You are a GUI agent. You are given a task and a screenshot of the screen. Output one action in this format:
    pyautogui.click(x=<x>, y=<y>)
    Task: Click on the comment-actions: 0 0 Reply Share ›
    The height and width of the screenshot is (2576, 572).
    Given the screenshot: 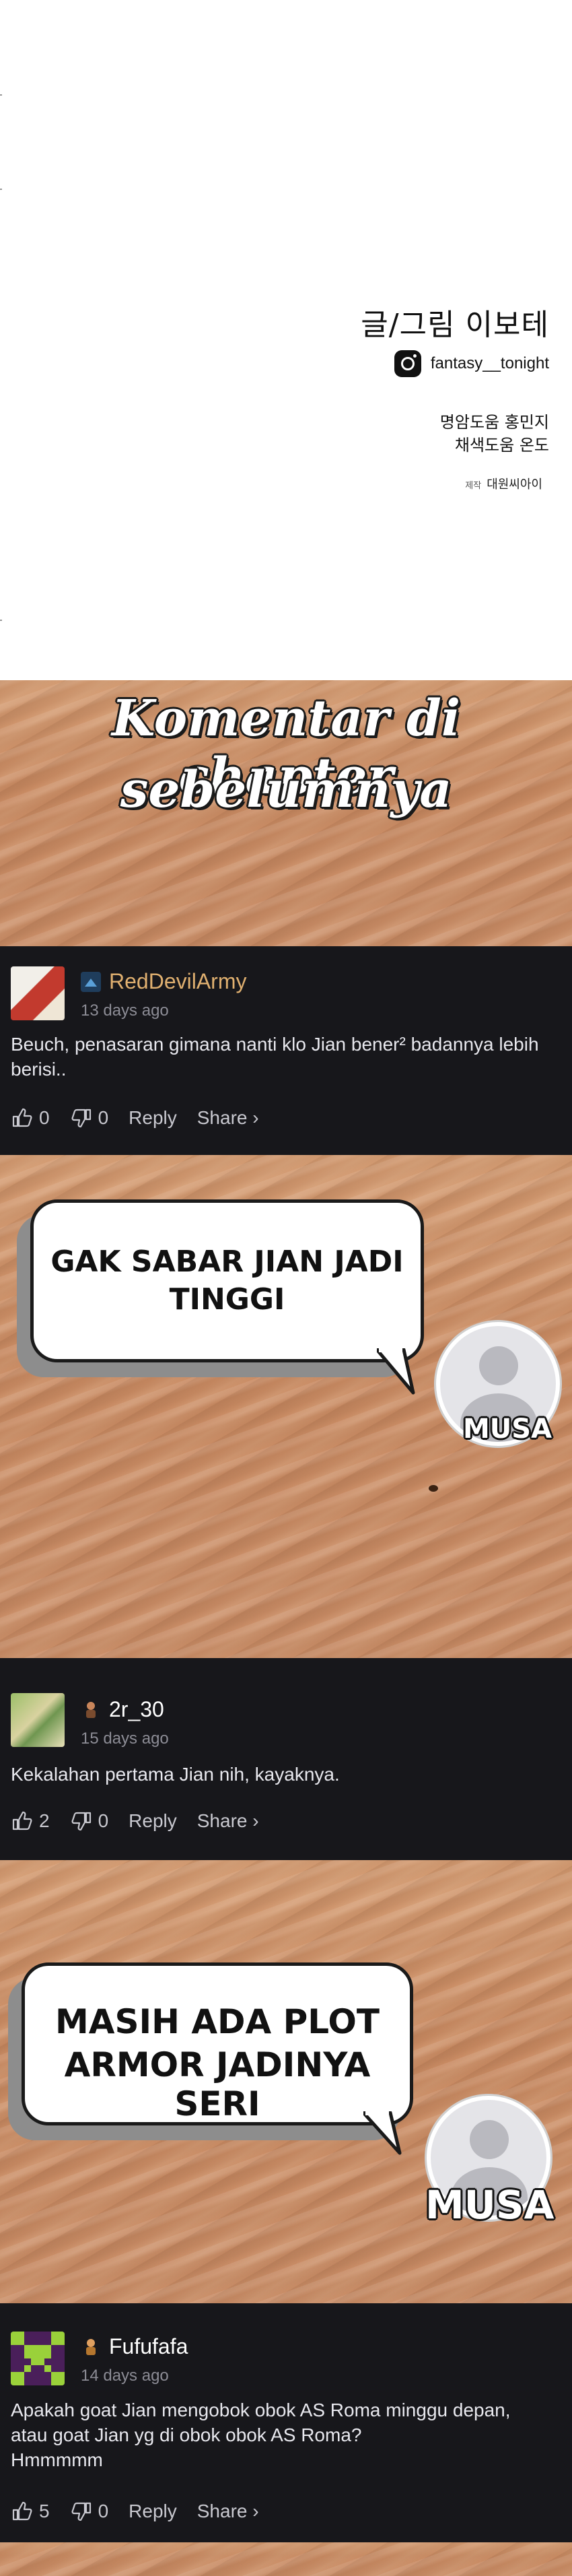 What is the action you would take?
    pyautogui.click(x=145, y=1118)
    